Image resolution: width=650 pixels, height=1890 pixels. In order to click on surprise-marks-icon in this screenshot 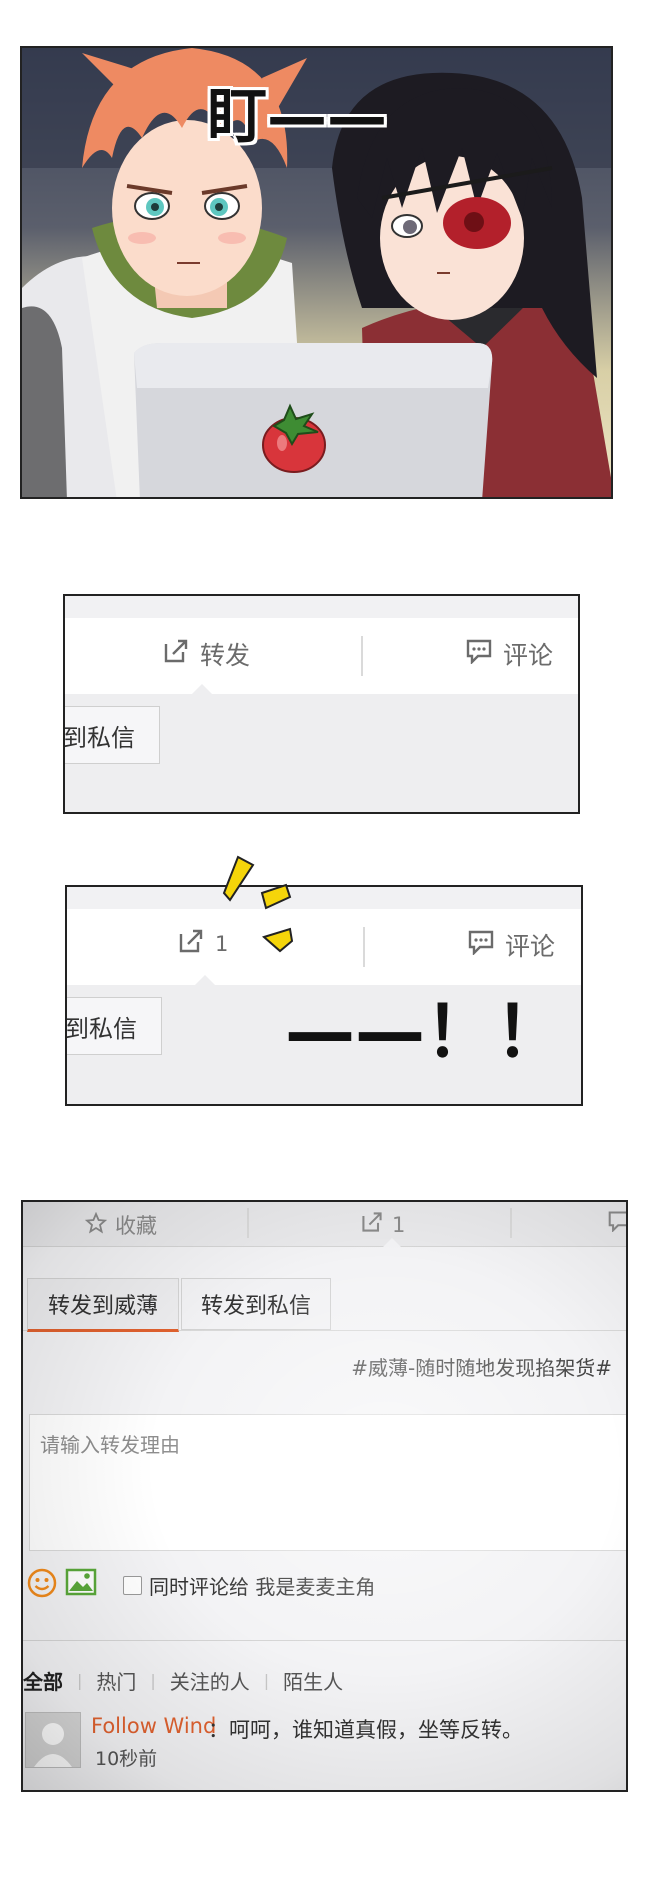, I will do `click(258, 904)`.